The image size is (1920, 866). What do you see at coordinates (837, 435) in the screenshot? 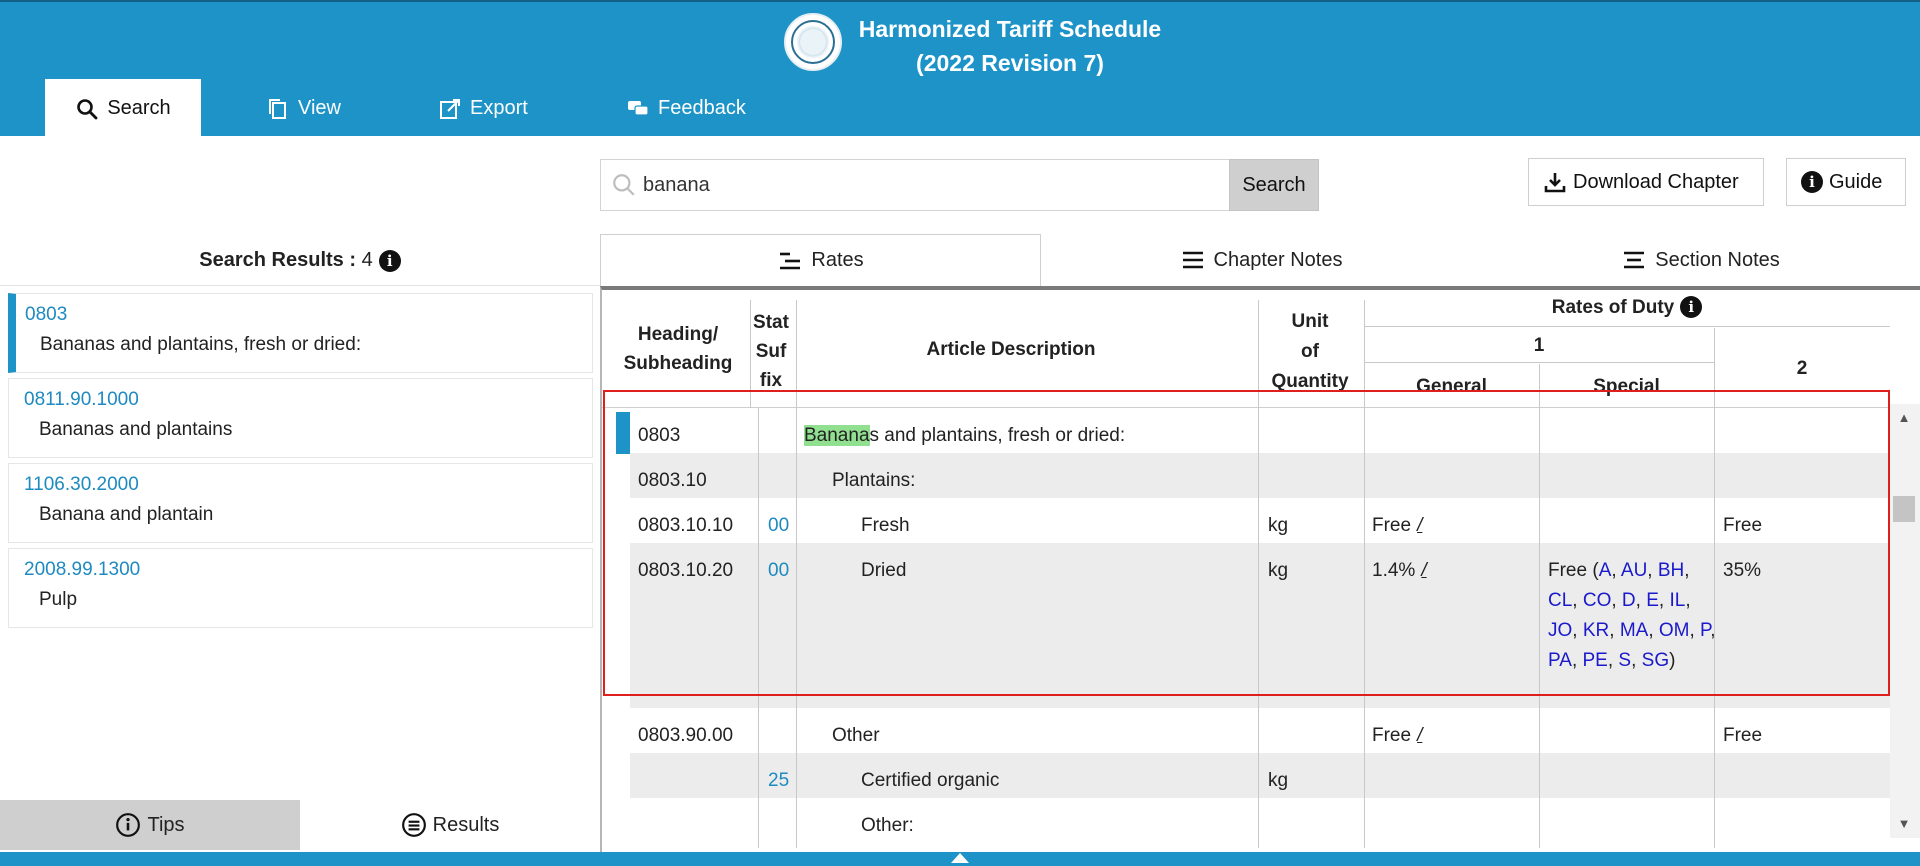
I see `search-highlight: Banana` at bounding box center [837, 435].